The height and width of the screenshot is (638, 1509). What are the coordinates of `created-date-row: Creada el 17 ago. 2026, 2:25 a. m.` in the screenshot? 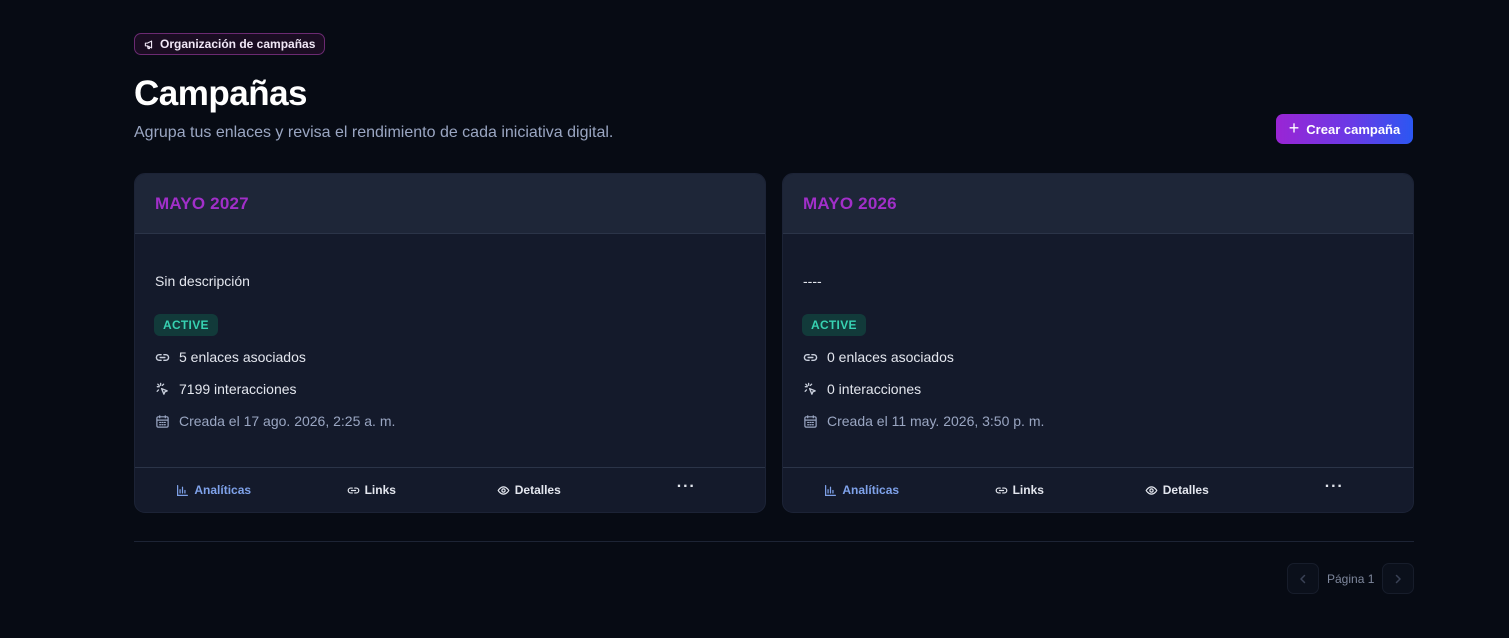 It's located at (275, 421).